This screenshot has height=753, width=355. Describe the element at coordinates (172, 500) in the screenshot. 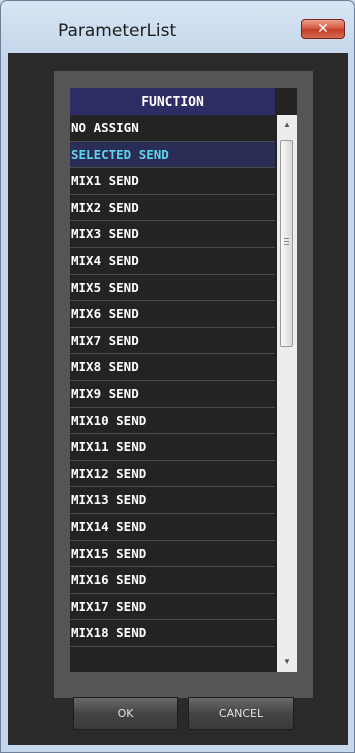

I see `list-item: MIX13 SEND` at that location.